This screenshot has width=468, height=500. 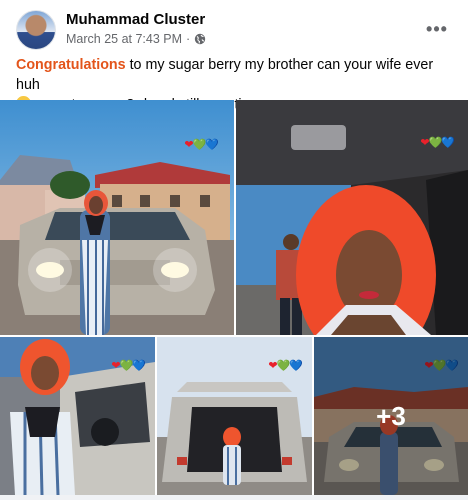 I want to click on post-date: March 25 at 7:43 PM, so click(x=124, y=39).